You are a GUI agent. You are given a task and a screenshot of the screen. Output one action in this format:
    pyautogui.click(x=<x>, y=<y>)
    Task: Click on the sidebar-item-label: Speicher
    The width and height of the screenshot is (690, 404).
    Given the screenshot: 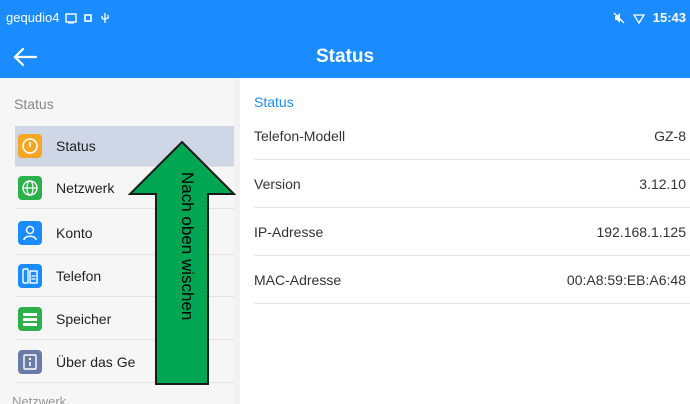 What is the action you would take?
    pyautogui.click(x=84, y=319)
    